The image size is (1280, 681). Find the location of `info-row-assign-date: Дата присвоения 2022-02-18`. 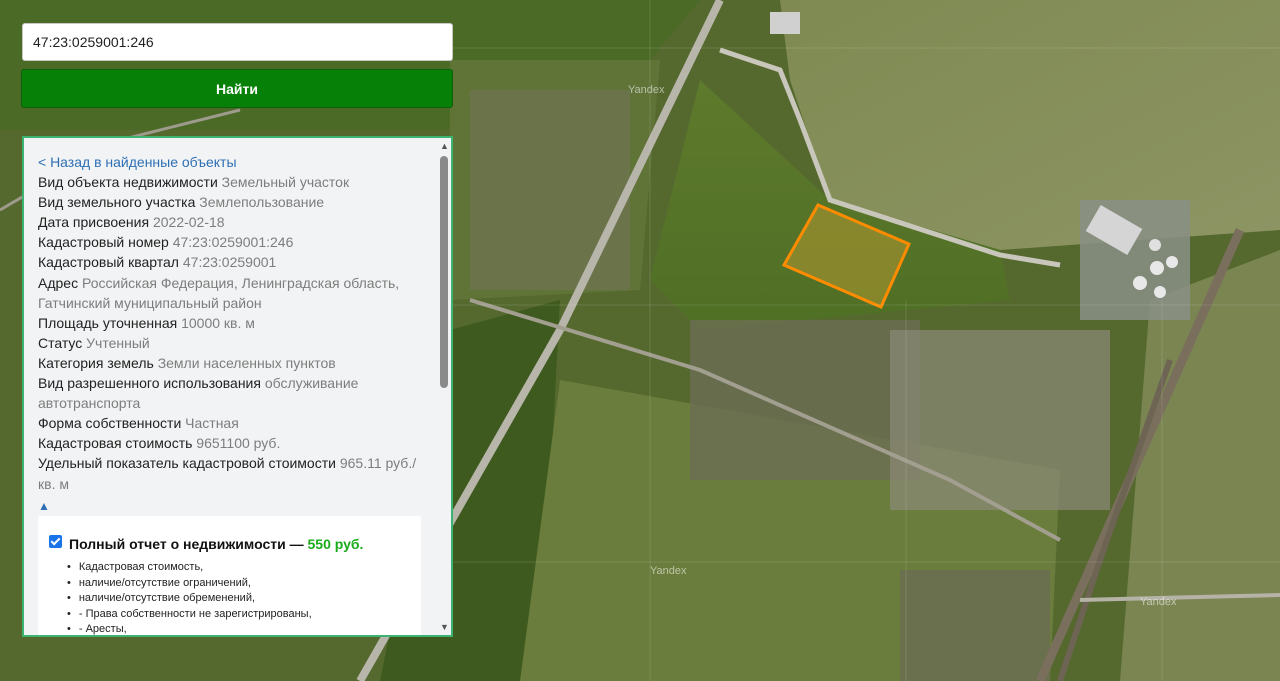

info-row-assign-date: Дата присвоения 2022-02-18 is located at coordinates (131, 222).